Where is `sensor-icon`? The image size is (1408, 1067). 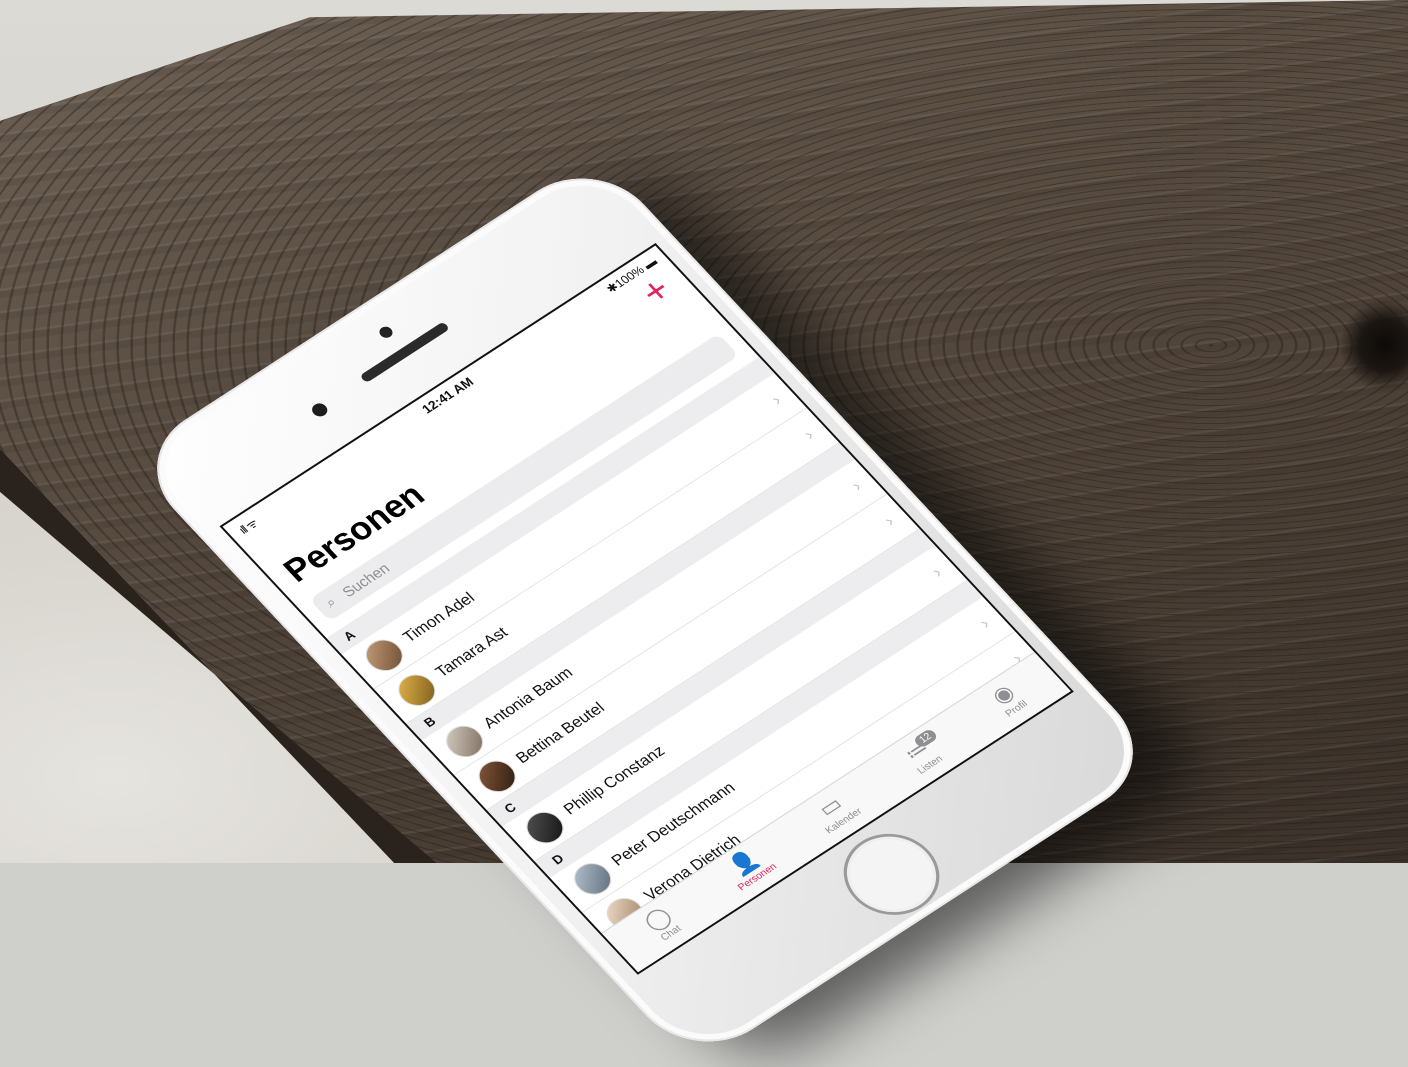
sensor-icon is located at coordinates (319, 409).